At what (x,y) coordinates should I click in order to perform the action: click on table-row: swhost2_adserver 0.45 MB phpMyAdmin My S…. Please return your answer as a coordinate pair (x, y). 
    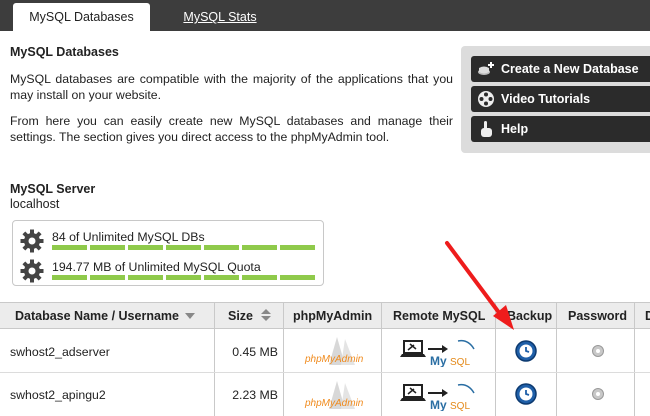
    Looking at the image, I should click on (325, 351).